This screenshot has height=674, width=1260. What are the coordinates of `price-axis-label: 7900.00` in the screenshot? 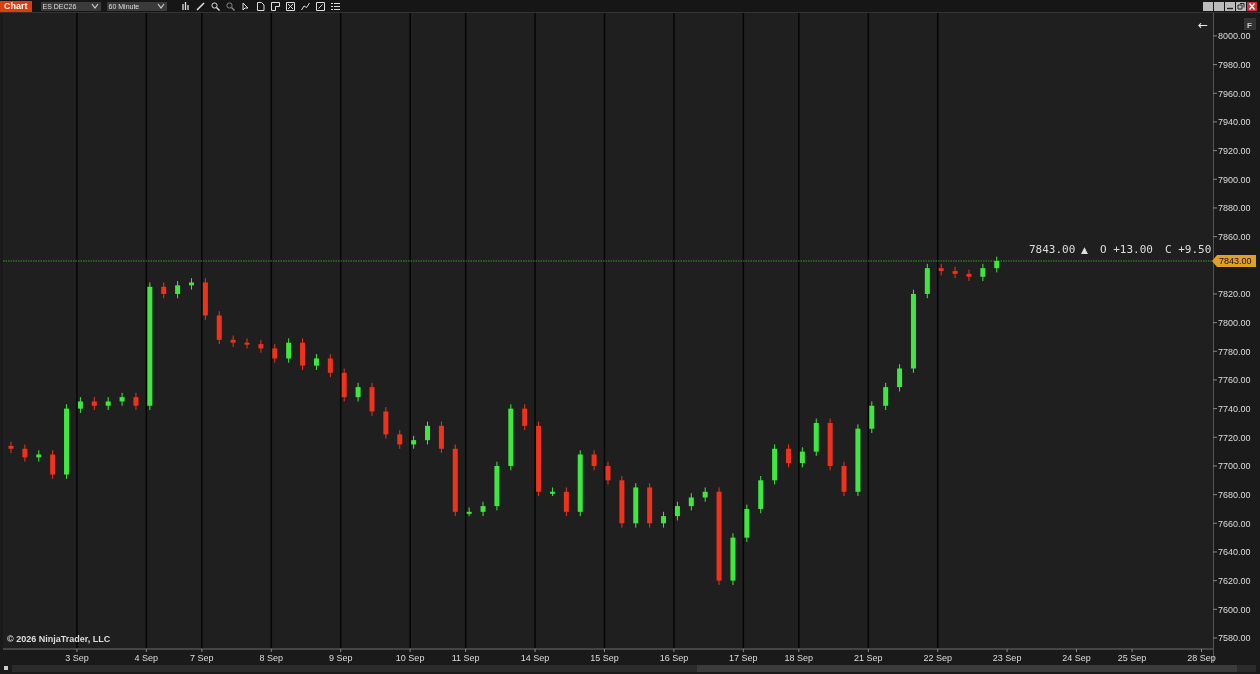 It's located at (1234, 179).